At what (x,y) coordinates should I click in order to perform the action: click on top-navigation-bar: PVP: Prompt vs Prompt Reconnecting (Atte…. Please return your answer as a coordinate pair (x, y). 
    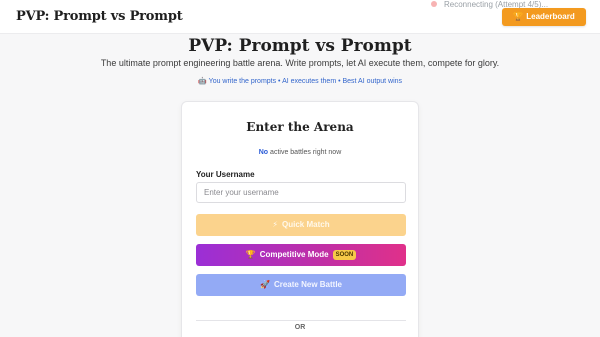
    Looking at the image, I should click on (300, 17).